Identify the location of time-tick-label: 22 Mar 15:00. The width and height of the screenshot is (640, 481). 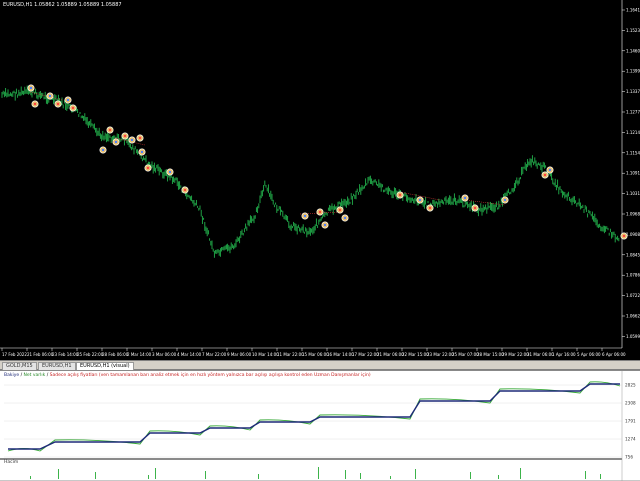
(415, 354).